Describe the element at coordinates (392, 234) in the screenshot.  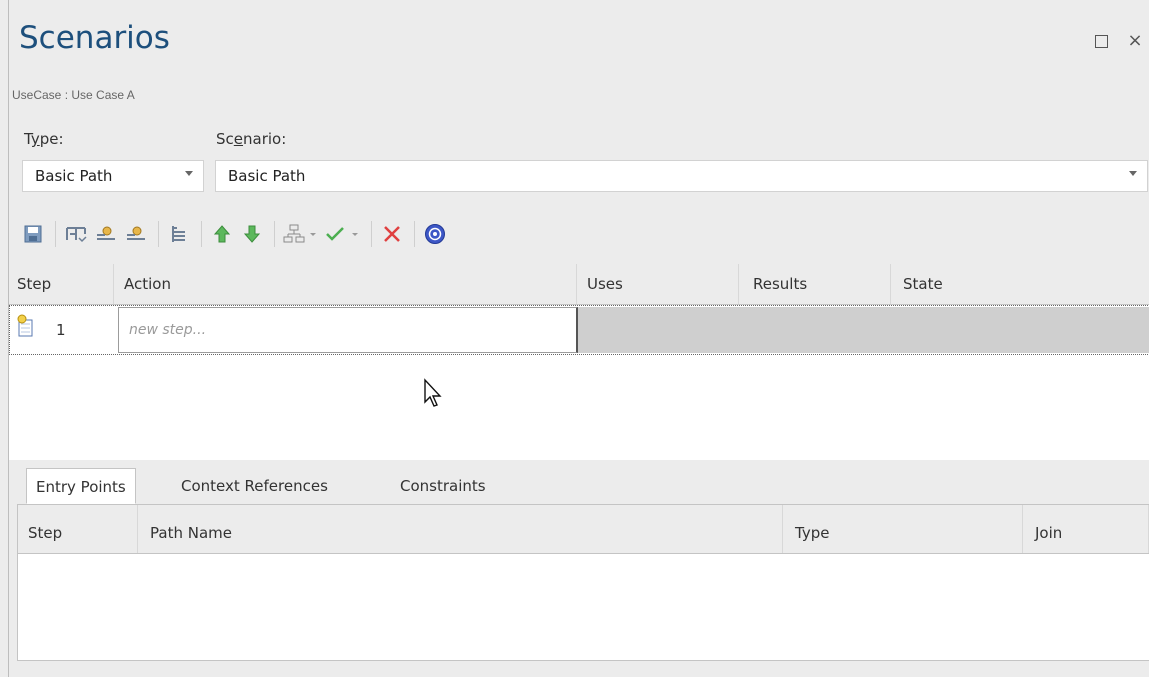
I see `delete-icon` at that location.